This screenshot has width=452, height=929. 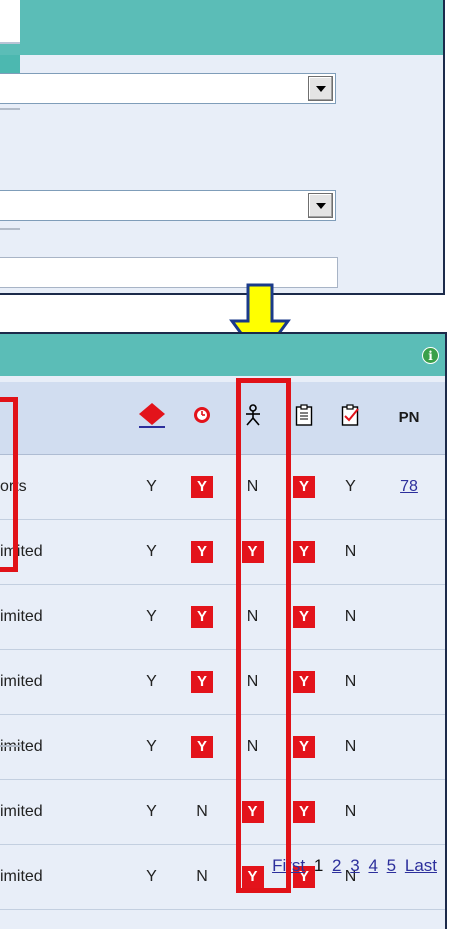 What do you see at coordinates (409, 418) in the screenshot?
I see `column-header-pn: PN` at bounding box center [409, 418].